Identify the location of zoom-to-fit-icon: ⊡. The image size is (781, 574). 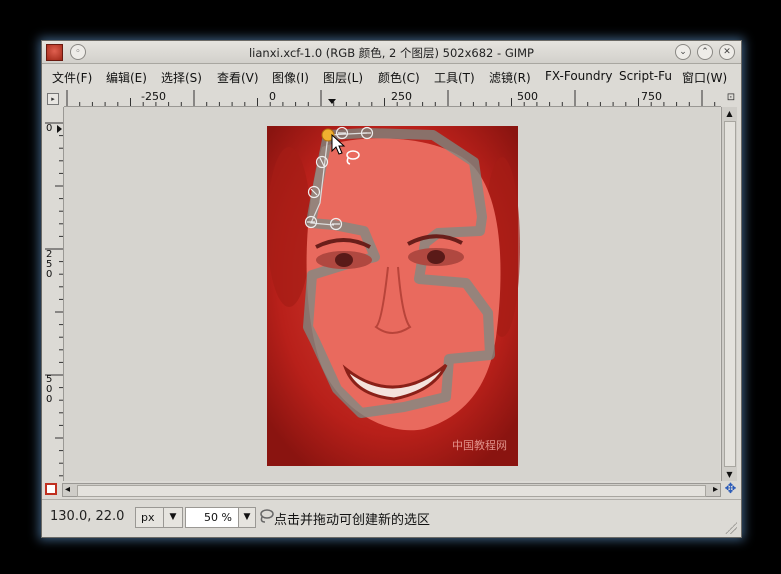
(731, 98).